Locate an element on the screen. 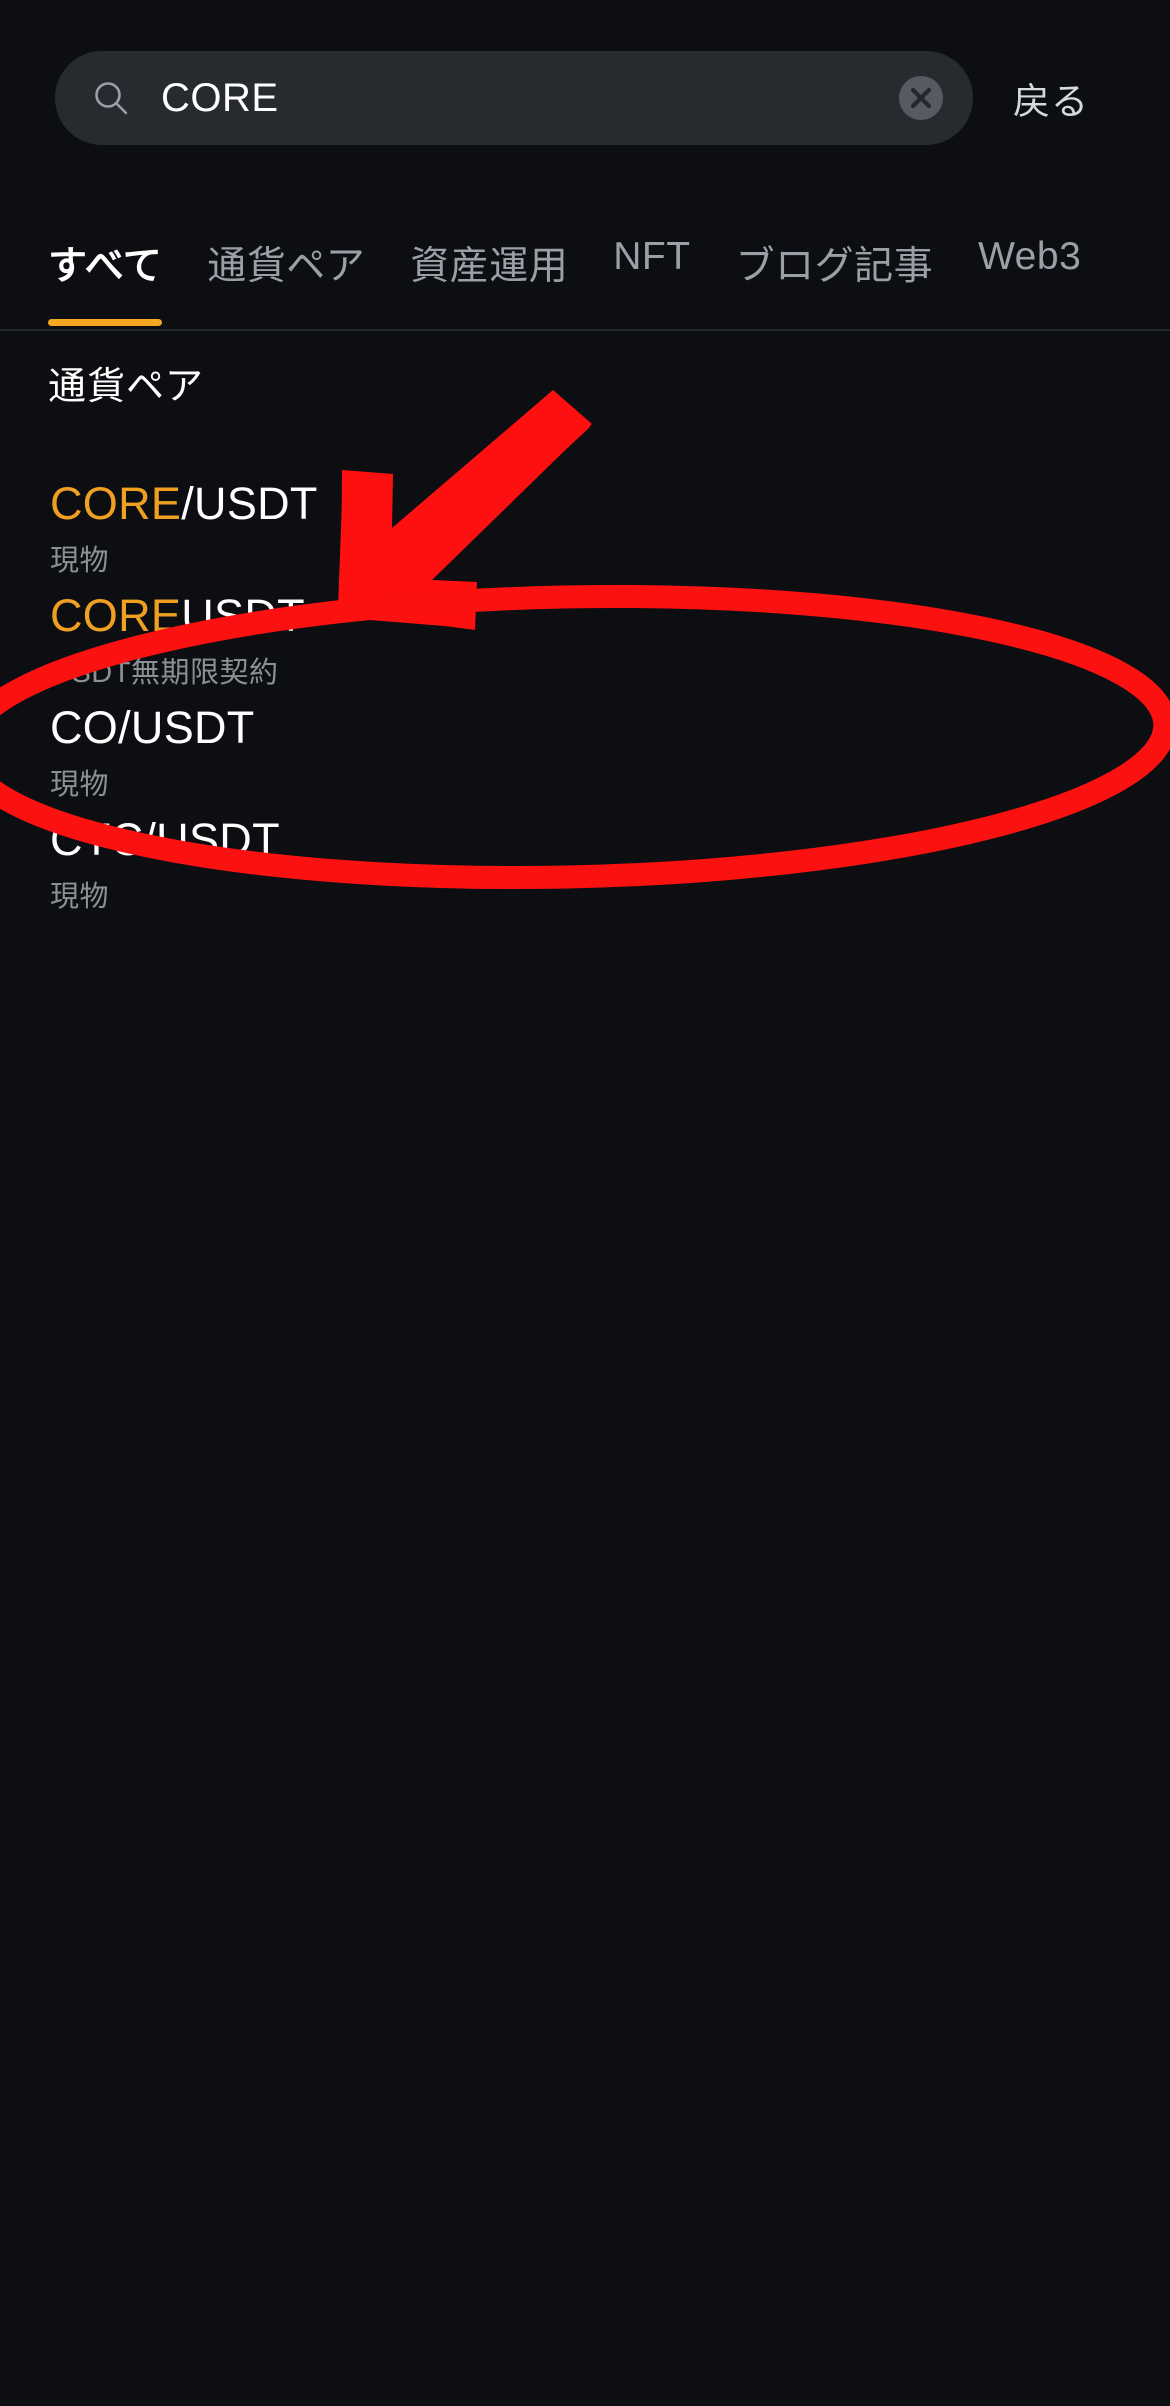 Image resolution: width=1170 pixels, height=2406 pixels. result-item: CTC/USDT 現物 is located at coordinates (585, 872).